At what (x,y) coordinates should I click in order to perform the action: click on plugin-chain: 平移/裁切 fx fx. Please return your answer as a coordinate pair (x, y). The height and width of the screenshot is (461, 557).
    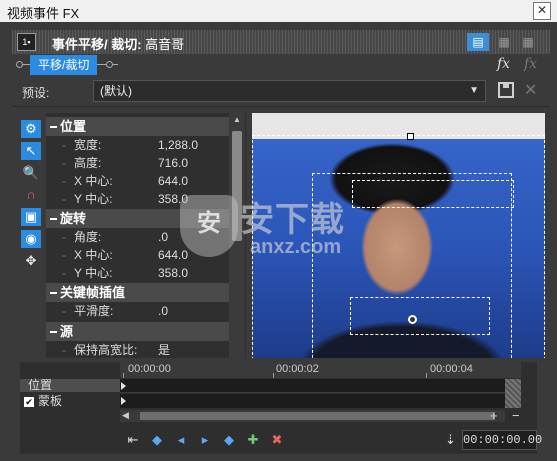
    Looking at the image, I should click on (281, 65).